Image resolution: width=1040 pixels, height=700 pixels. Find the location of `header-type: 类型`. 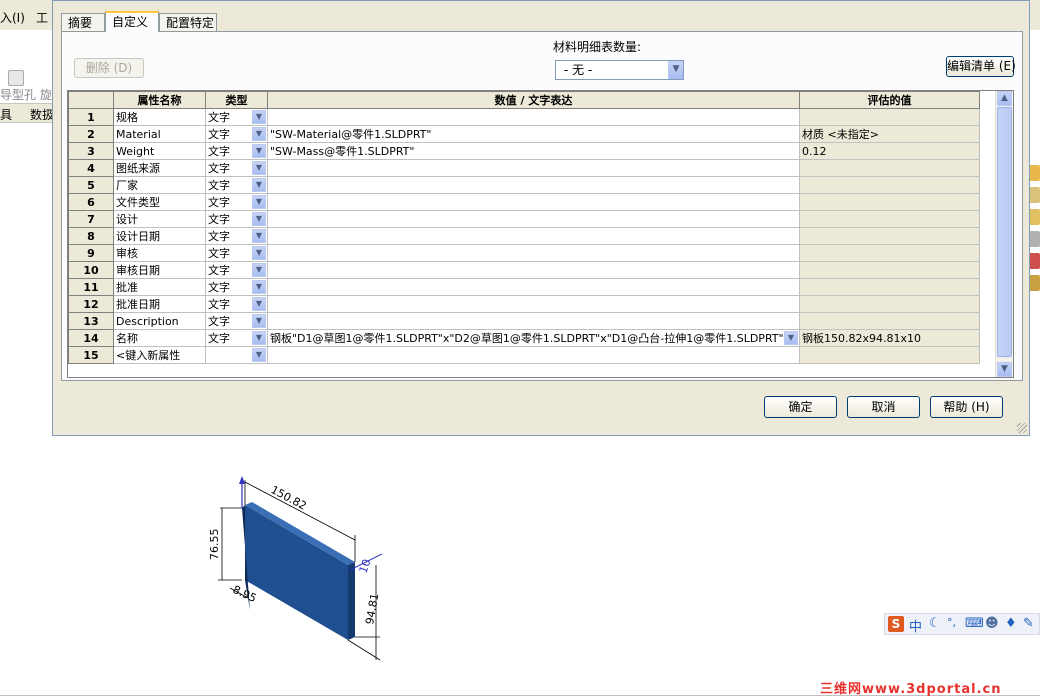

header-type: 类型 is located at coordinates (236, 100).